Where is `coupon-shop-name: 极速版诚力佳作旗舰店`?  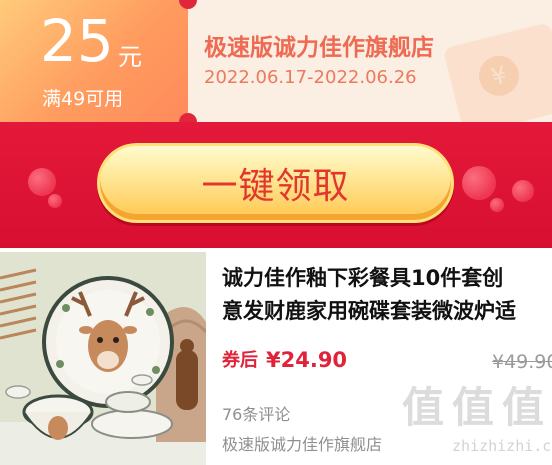 coupon-shop-name: 极速版诚力佳作旗舰店 is located at coordinates (319, 48).